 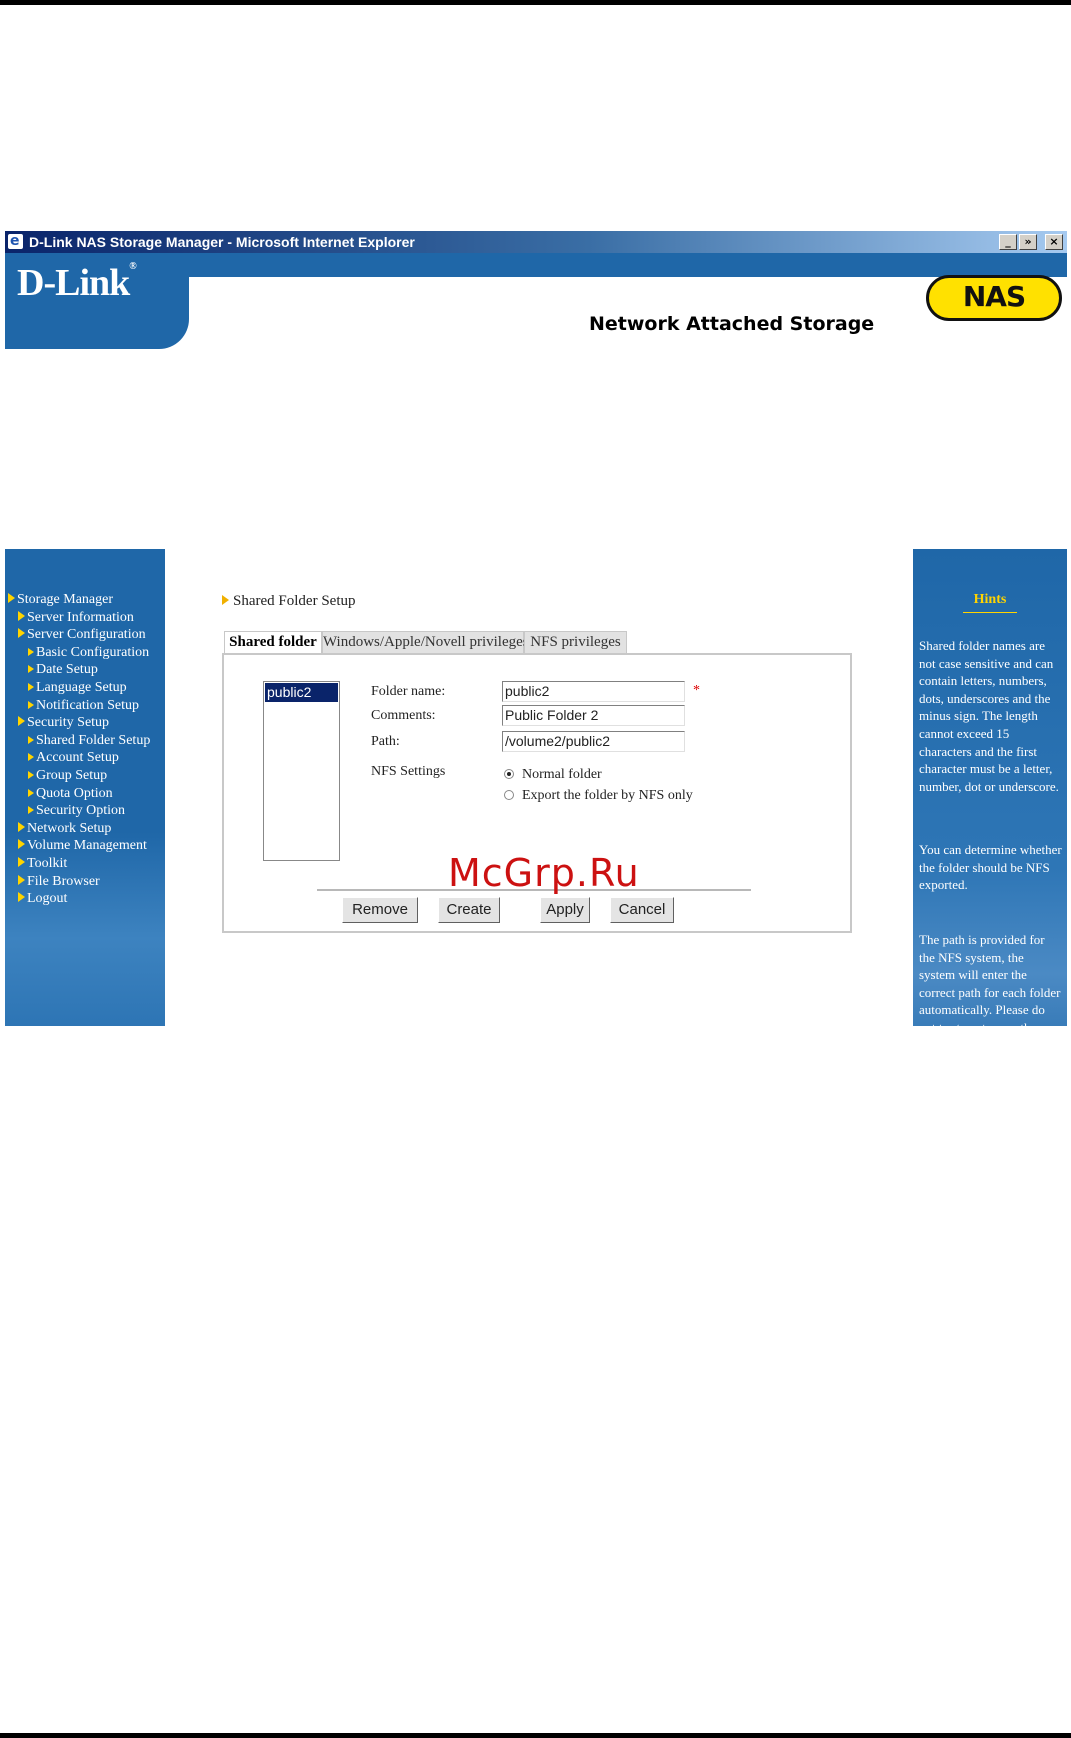 I want to click on nfs-settings-label: NFS Settings, so click(x=408, y=771).